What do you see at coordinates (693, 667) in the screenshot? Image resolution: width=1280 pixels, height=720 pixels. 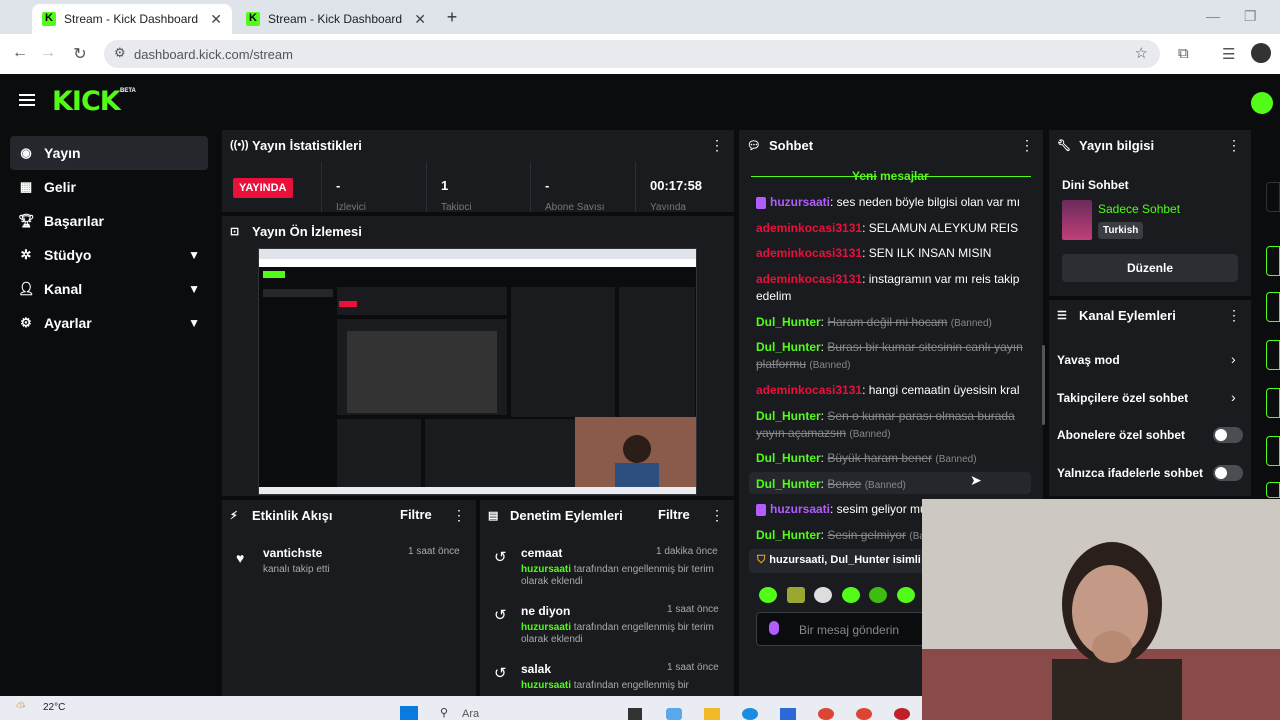 I see `mod-time: 1 saat önce` at bounding box center [693, 667].